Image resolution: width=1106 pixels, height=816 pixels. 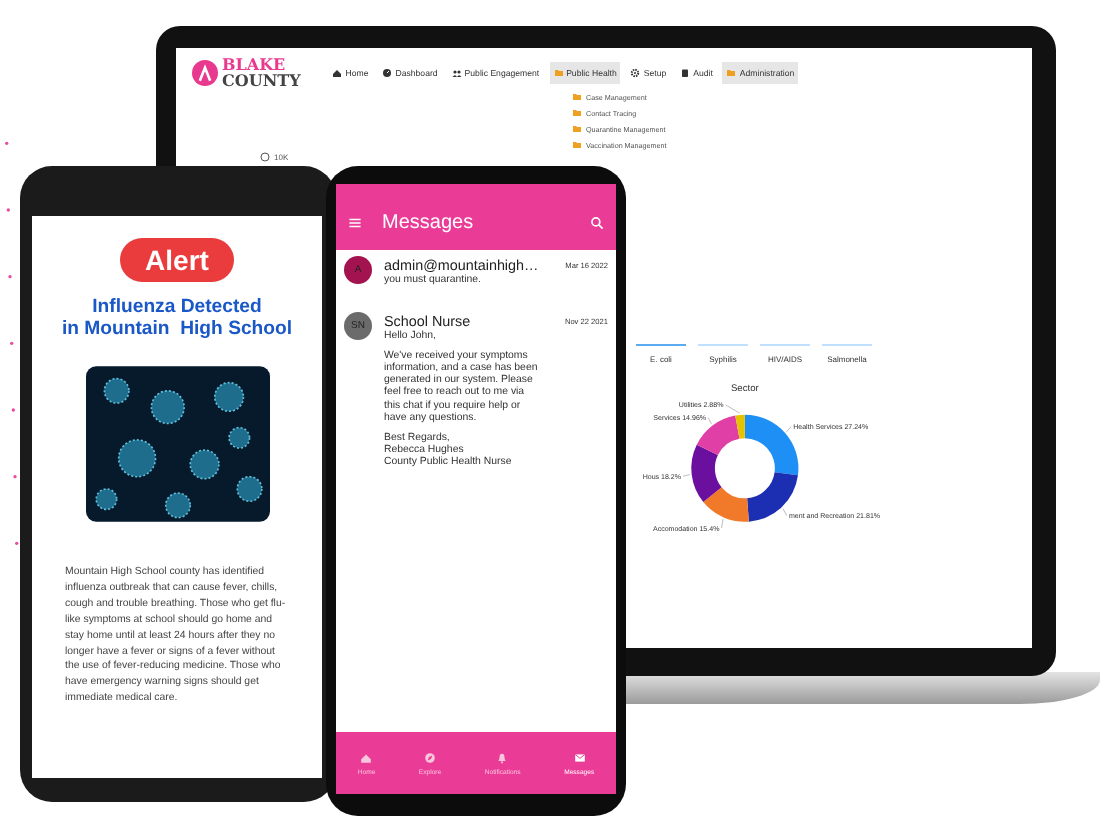 I want to click on search-icon, so click(x=597, y=223).